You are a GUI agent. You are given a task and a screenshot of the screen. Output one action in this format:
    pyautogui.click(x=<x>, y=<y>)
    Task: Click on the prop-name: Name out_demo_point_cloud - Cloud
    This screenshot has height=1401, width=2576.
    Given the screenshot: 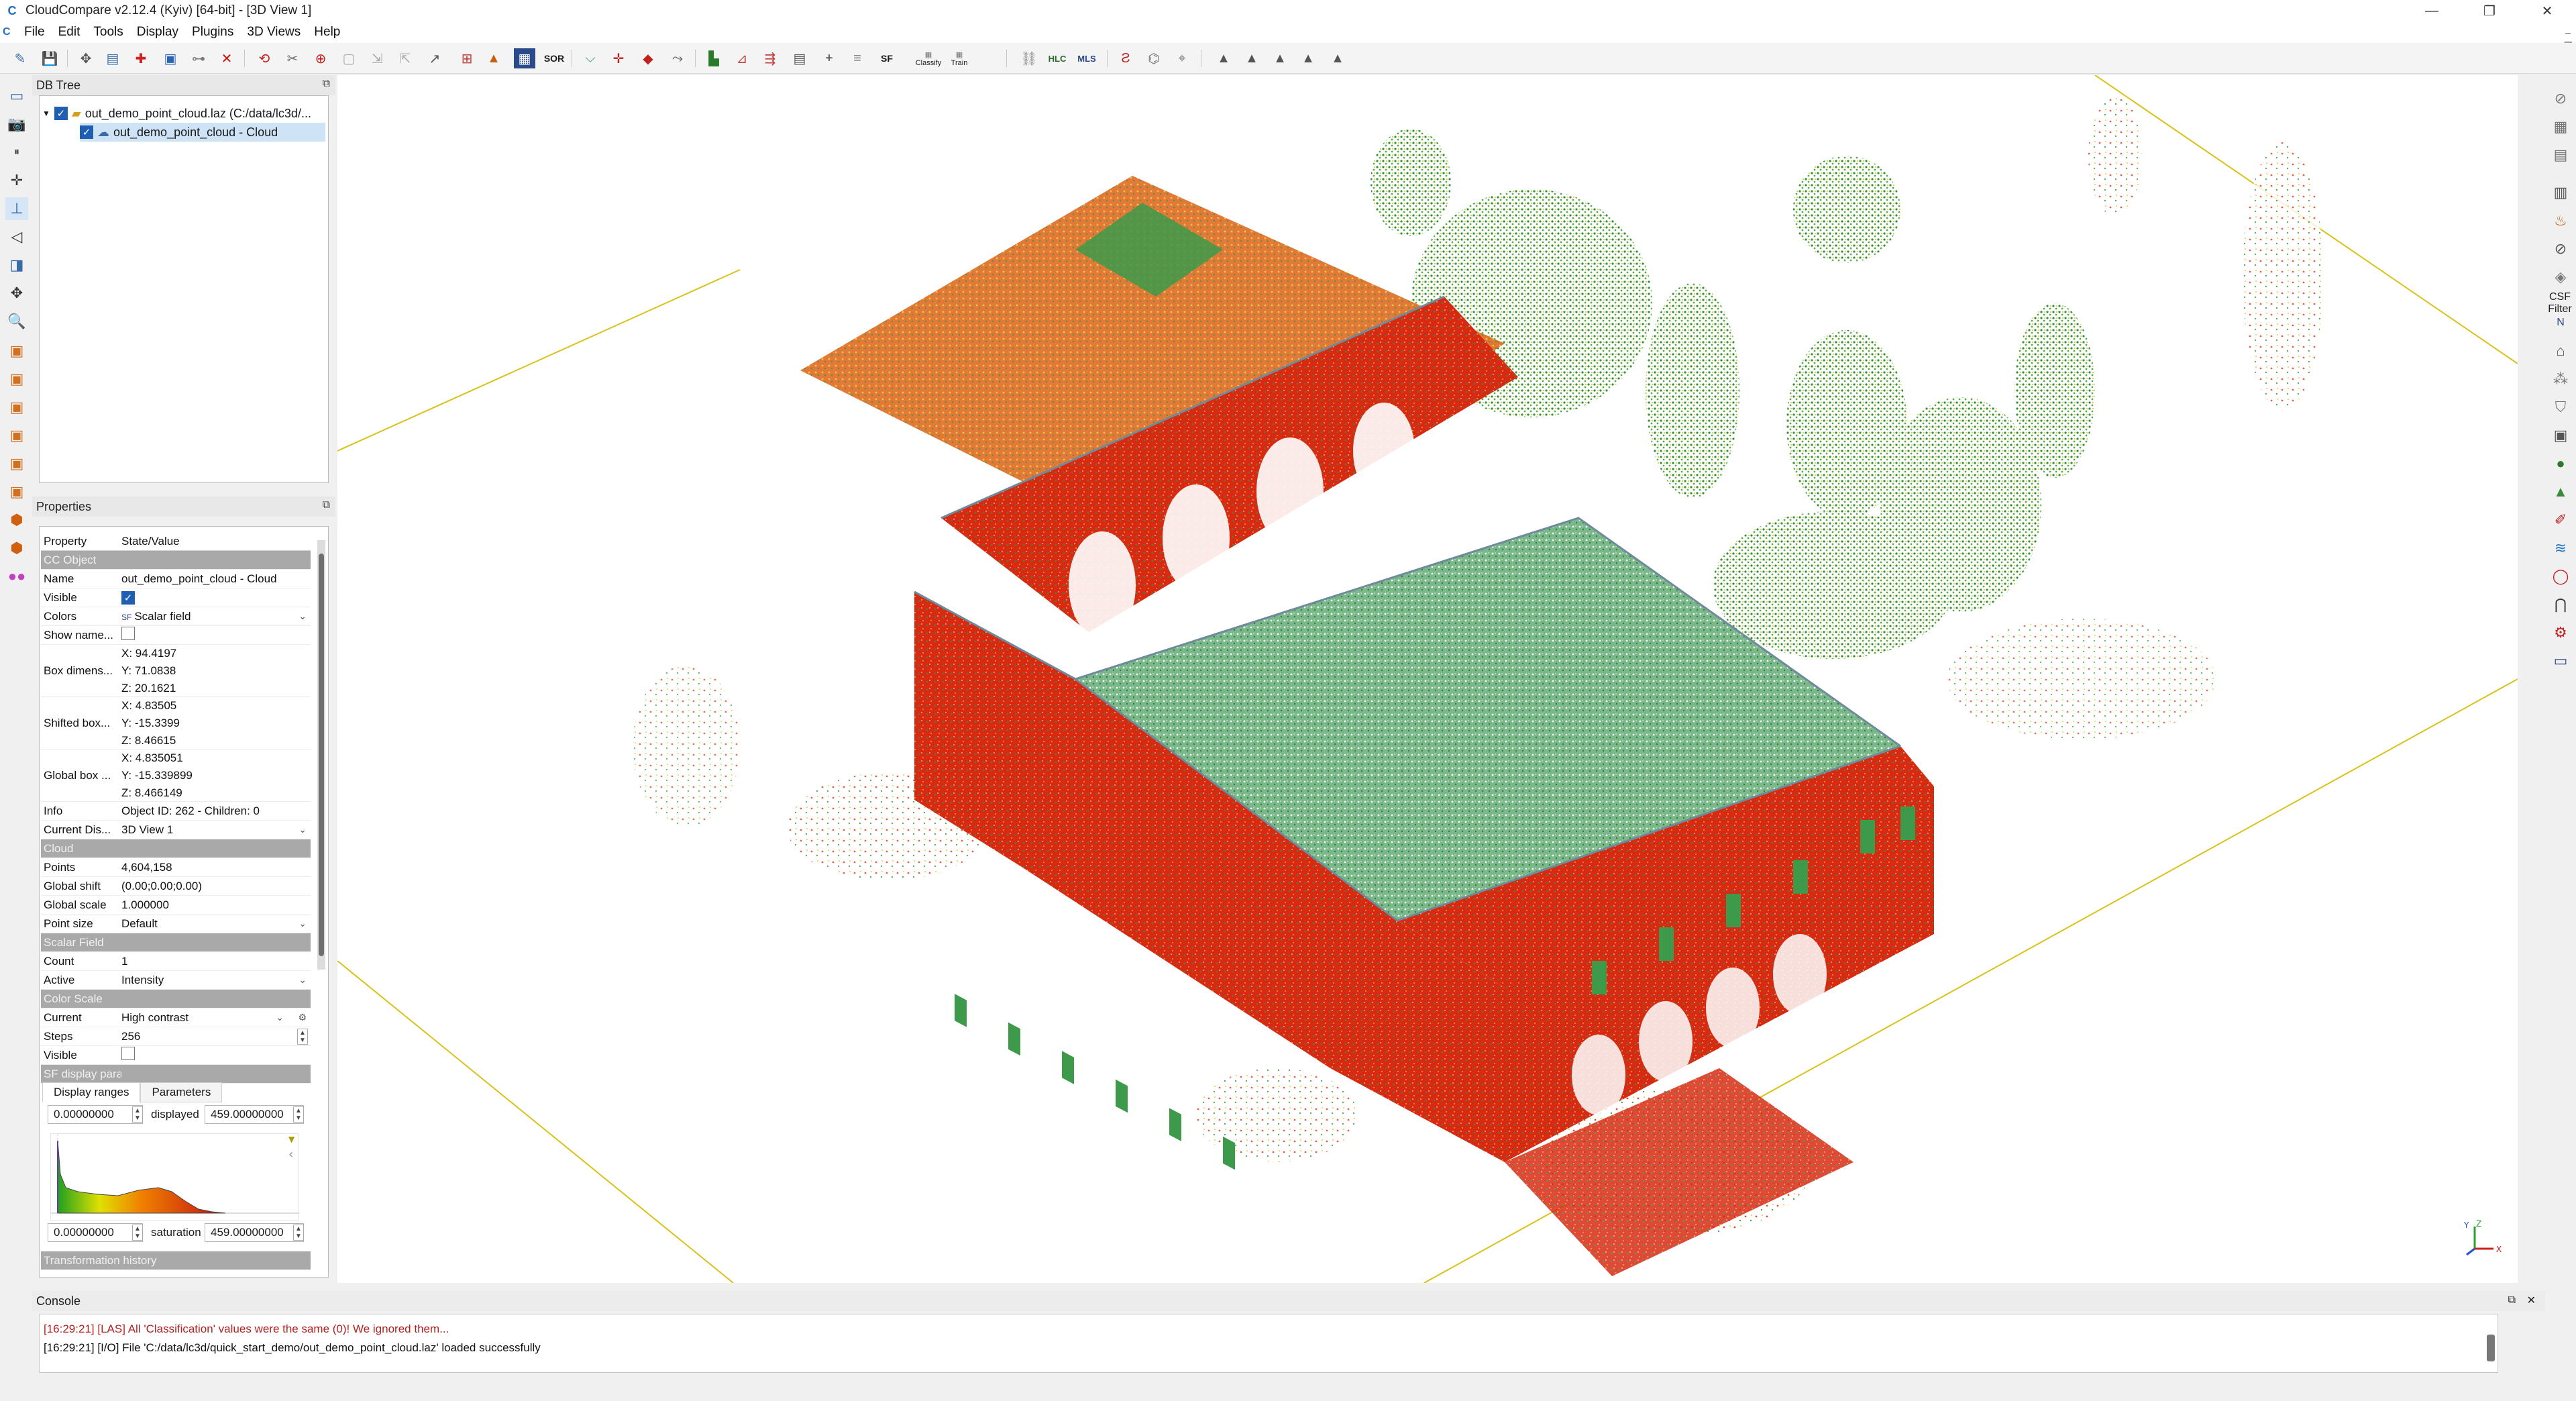 What is the action you would take?
    pyautogui.click(x=176, y=579)
    